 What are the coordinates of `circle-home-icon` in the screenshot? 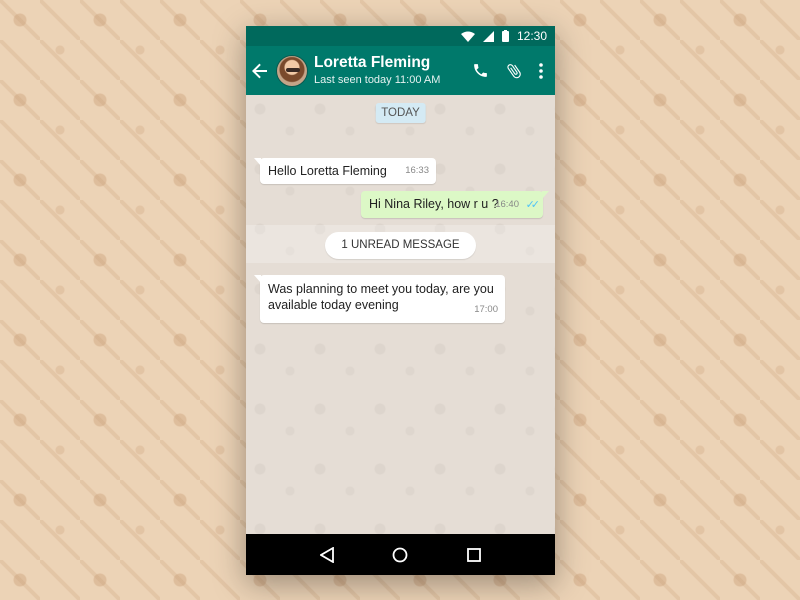 It's located at (400, 554).